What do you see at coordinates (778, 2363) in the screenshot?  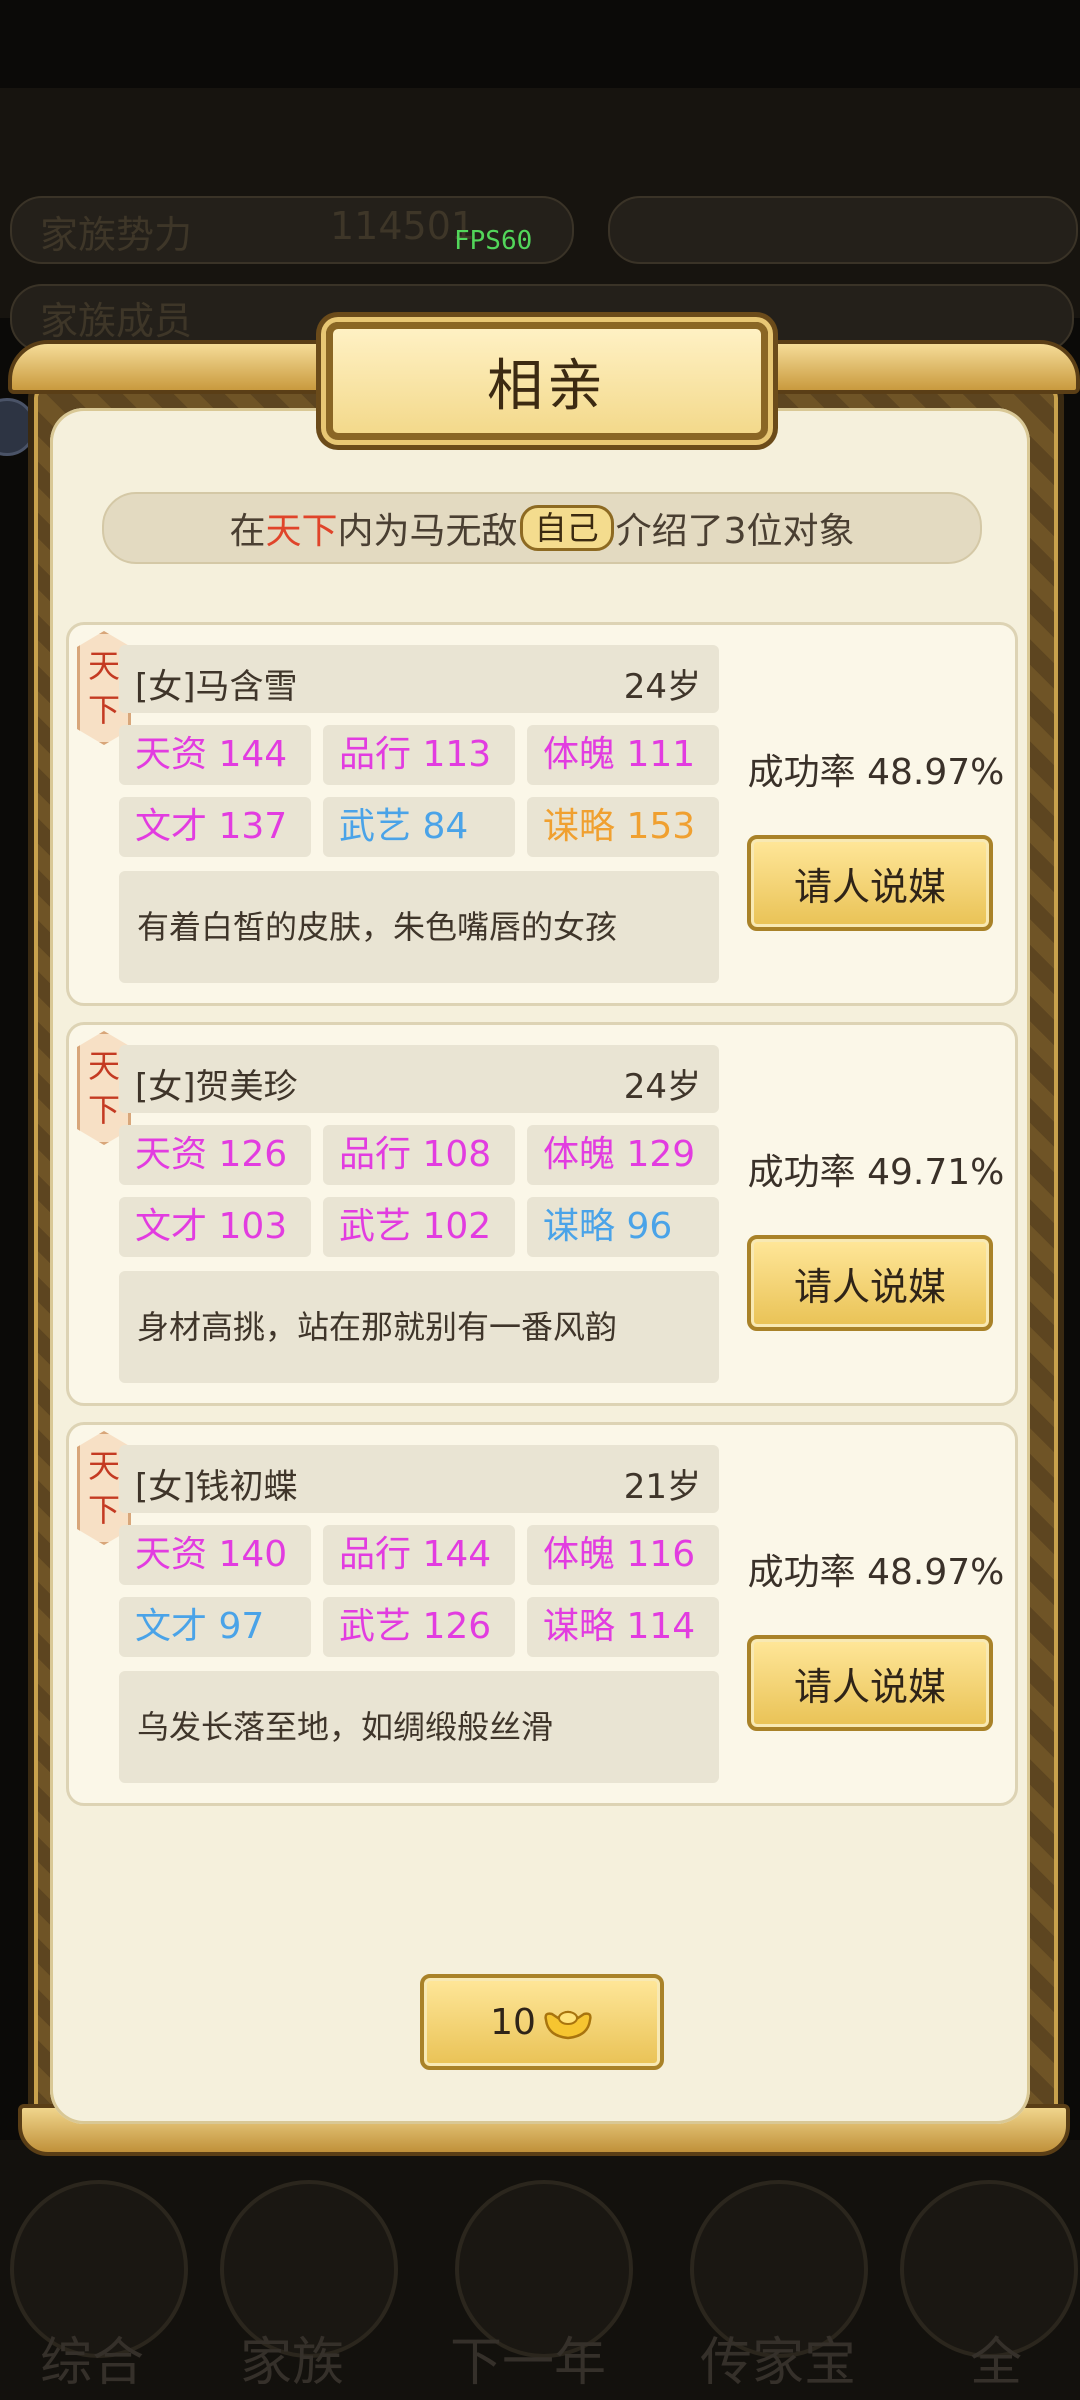 I see `background-nav-label: 传家宝` at bounding box center [778, 2363].